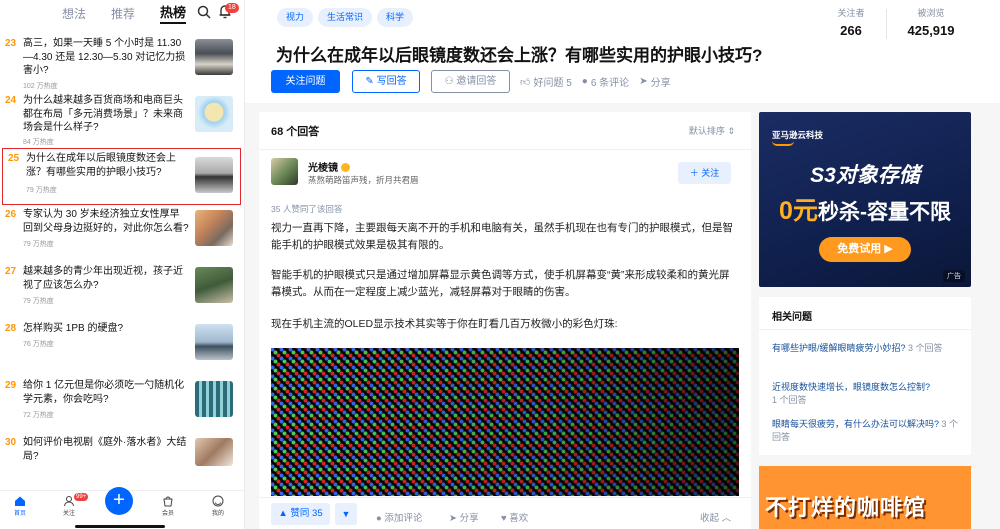 The width and height of the screenshot is (1000, 529). What do you see at coordinates (106, 392) in the screenshot?
I see `hot-item-title: 给你 1 亿元但是你必须吃一勺随机化学元素，你会吃吗?` at bounding box center [106, 392].